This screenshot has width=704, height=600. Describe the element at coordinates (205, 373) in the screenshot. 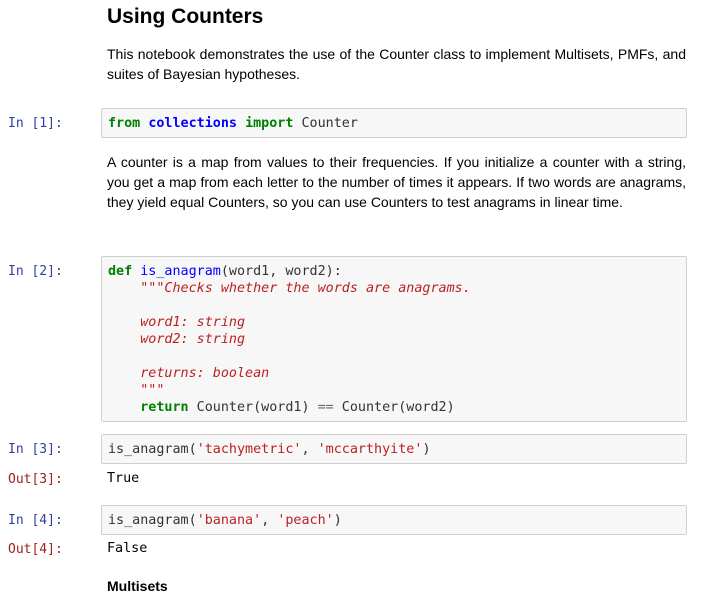

I see `code-token: returns: boolean` at that location.